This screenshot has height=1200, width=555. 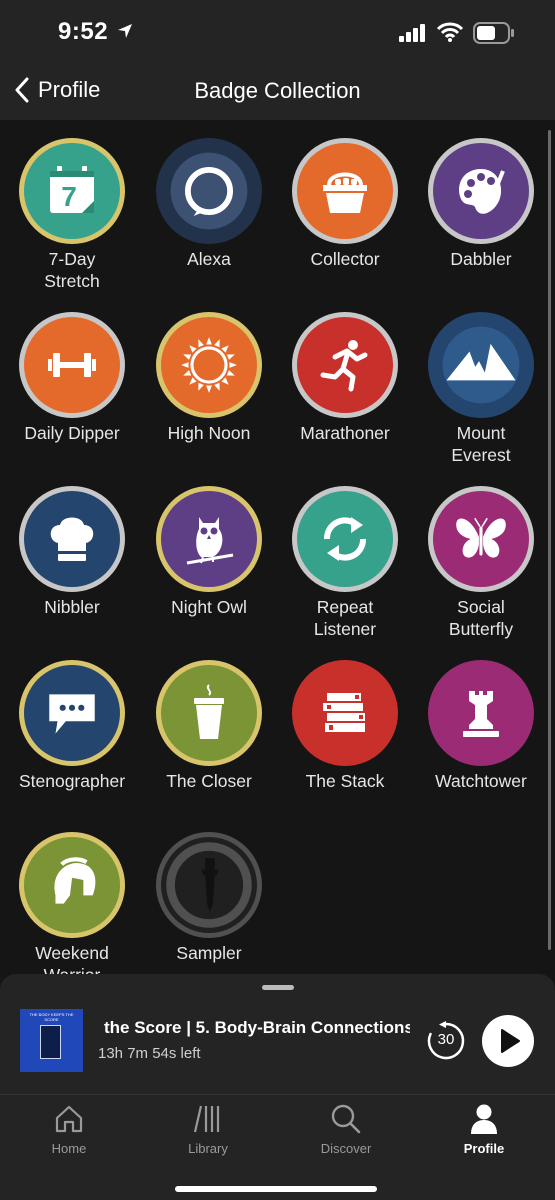 What do you see at coordinates (83, 31) in the screenshot?
I see `status-time: 9:52` at bounding box center [83, 31].